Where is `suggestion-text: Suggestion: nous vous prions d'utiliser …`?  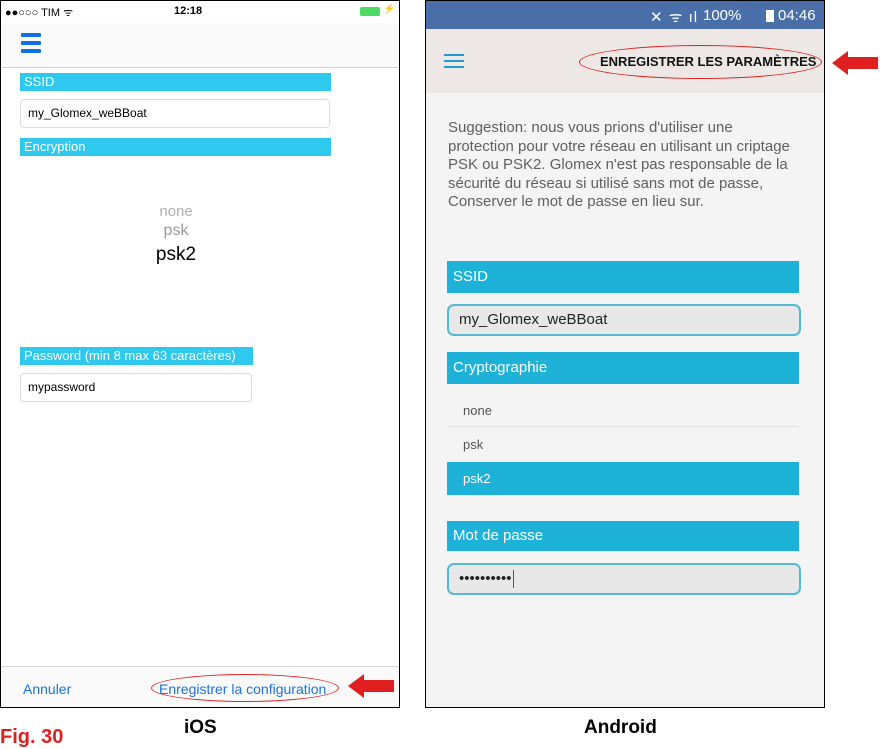 suggestion-text: Suggestion: nous vous prions d'utiliser … is located at coordinates (619, 164).